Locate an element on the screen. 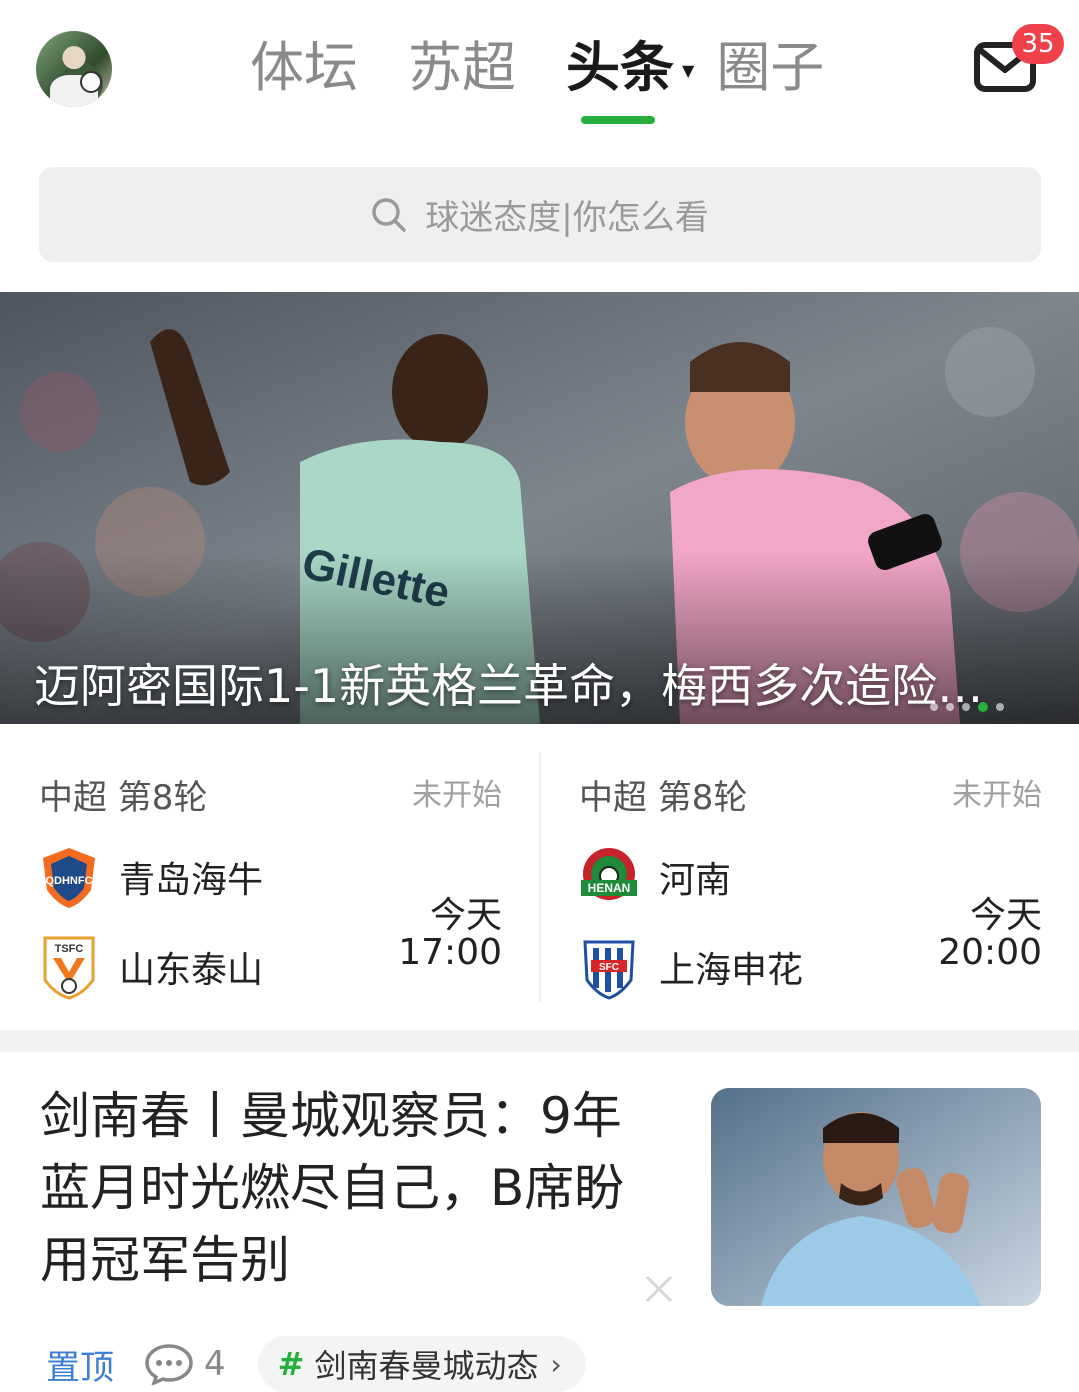 The height and width of the screenshot is (1392, 1079). home-team: HENAN 河南 is located at coordinates (655, 877).